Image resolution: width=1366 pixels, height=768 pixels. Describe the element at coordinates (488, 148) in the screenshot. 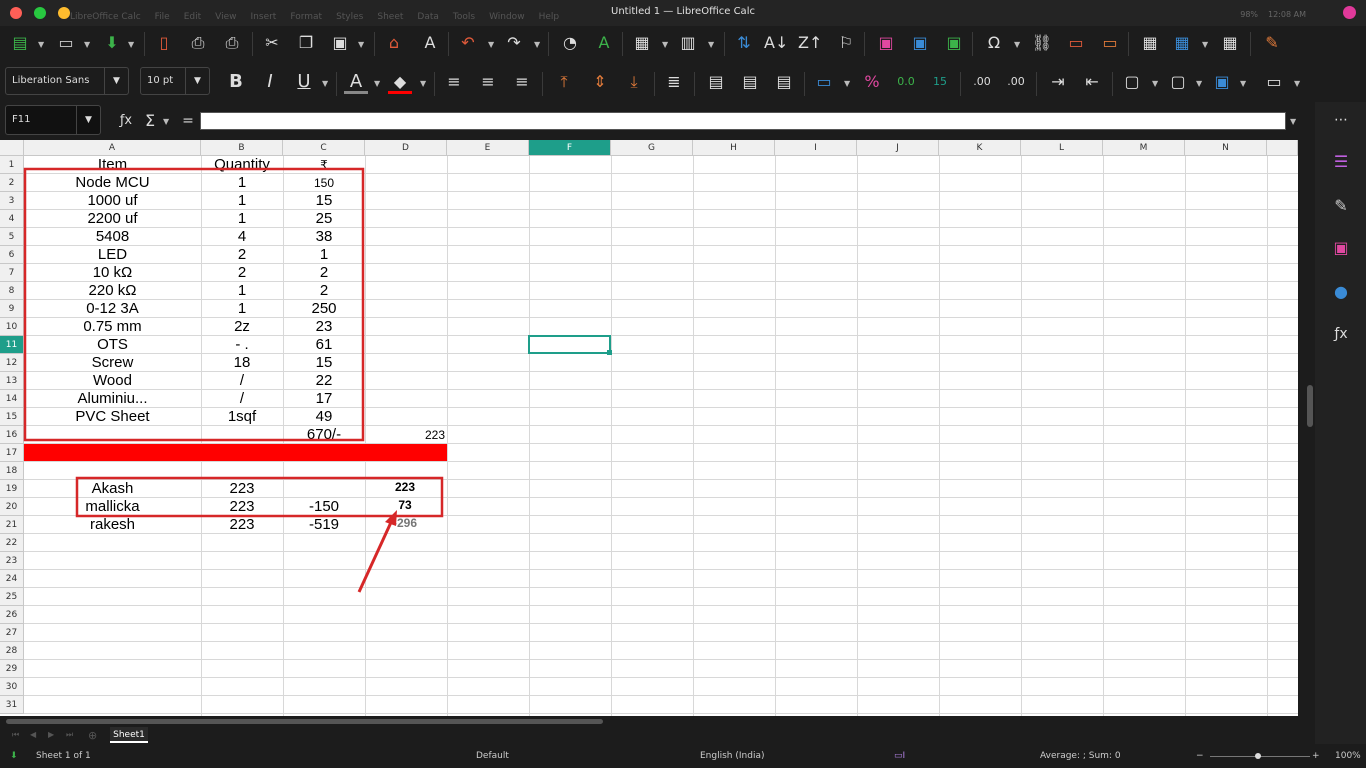

I see `column-header-e: E` at that location.